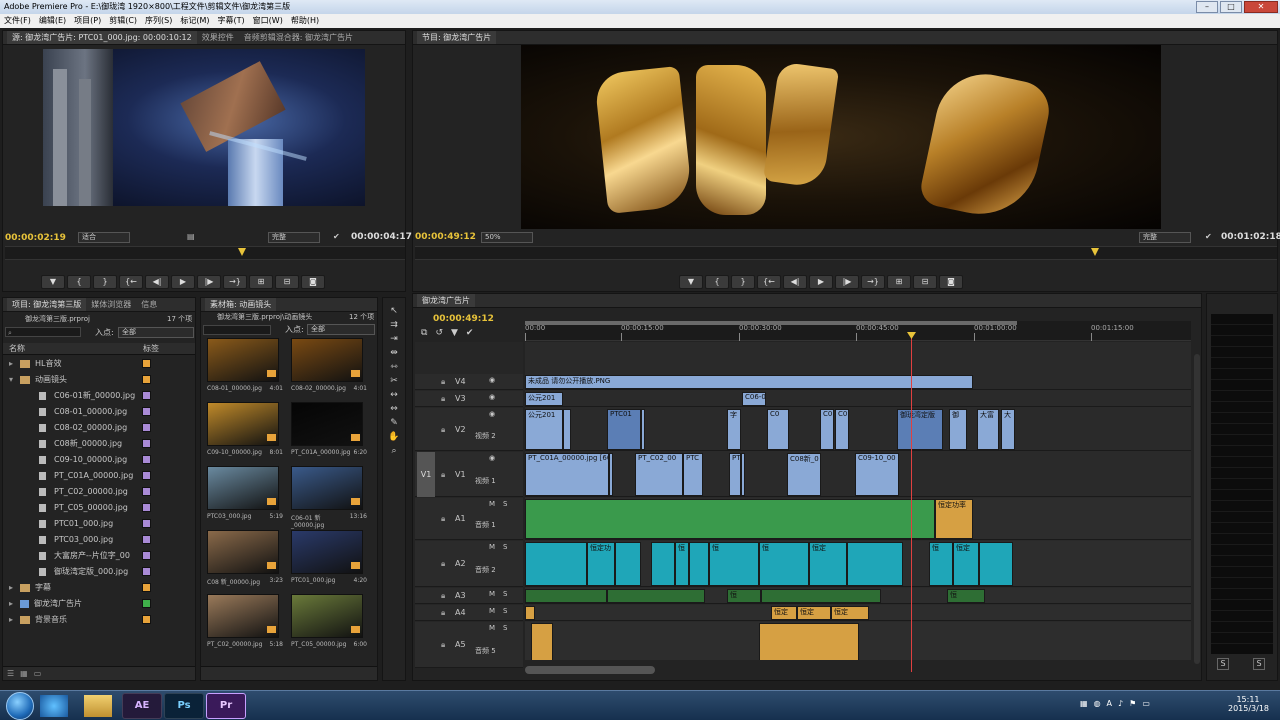 The image size is (1280, 720). Describe the element at coordinates (659, 474) in the screenshot. I see `timeline-clip: PT_C02_00` at that location.